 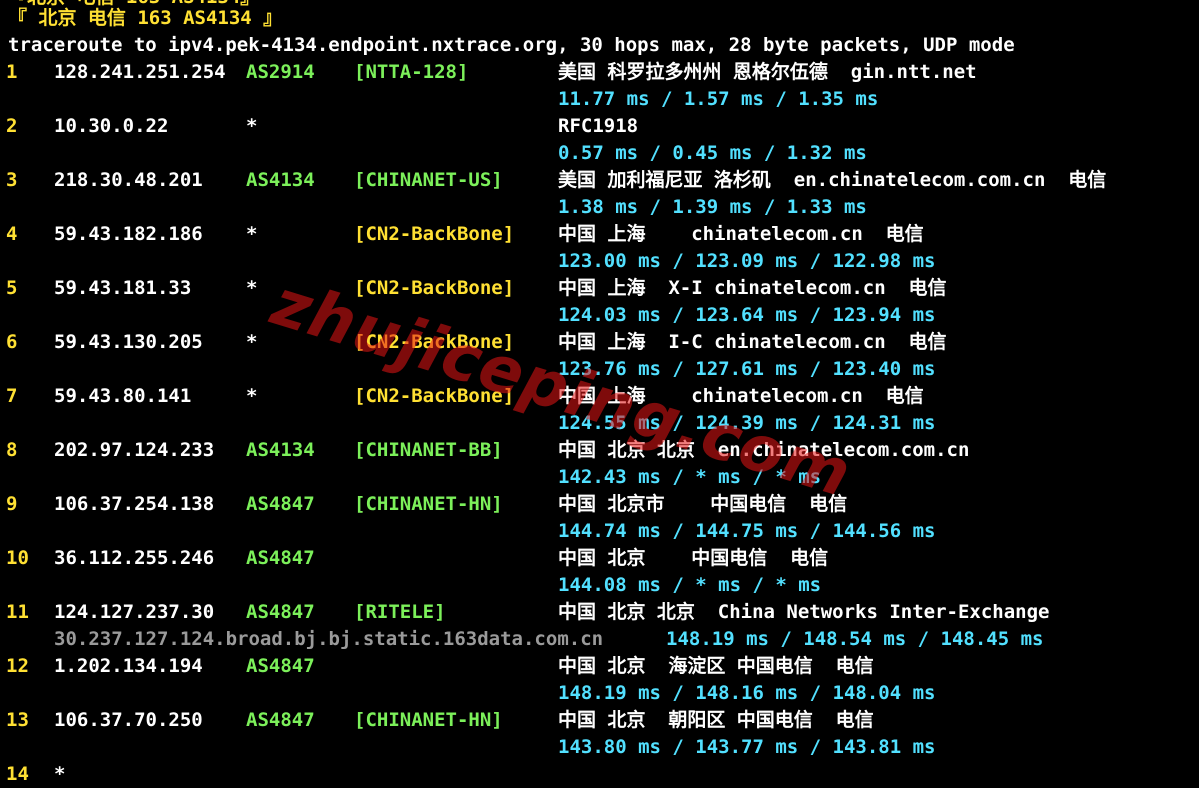 What do you see at coordinates (752, 342) in the screenshot?
I see `hop-geo: 中国 上海 I-C chinatelecom.cn 电信` at bounding box center [752, 342].